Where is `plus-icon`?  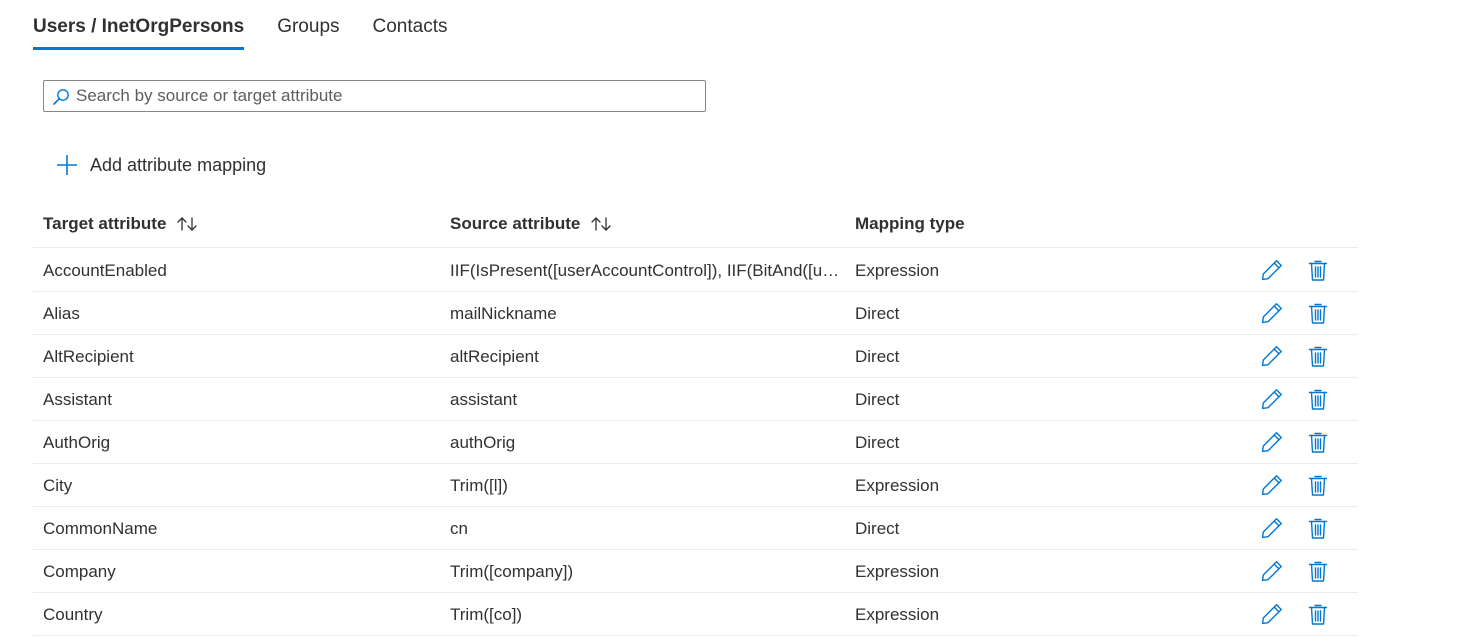
plus-icon is located at coordinates (67, 165).